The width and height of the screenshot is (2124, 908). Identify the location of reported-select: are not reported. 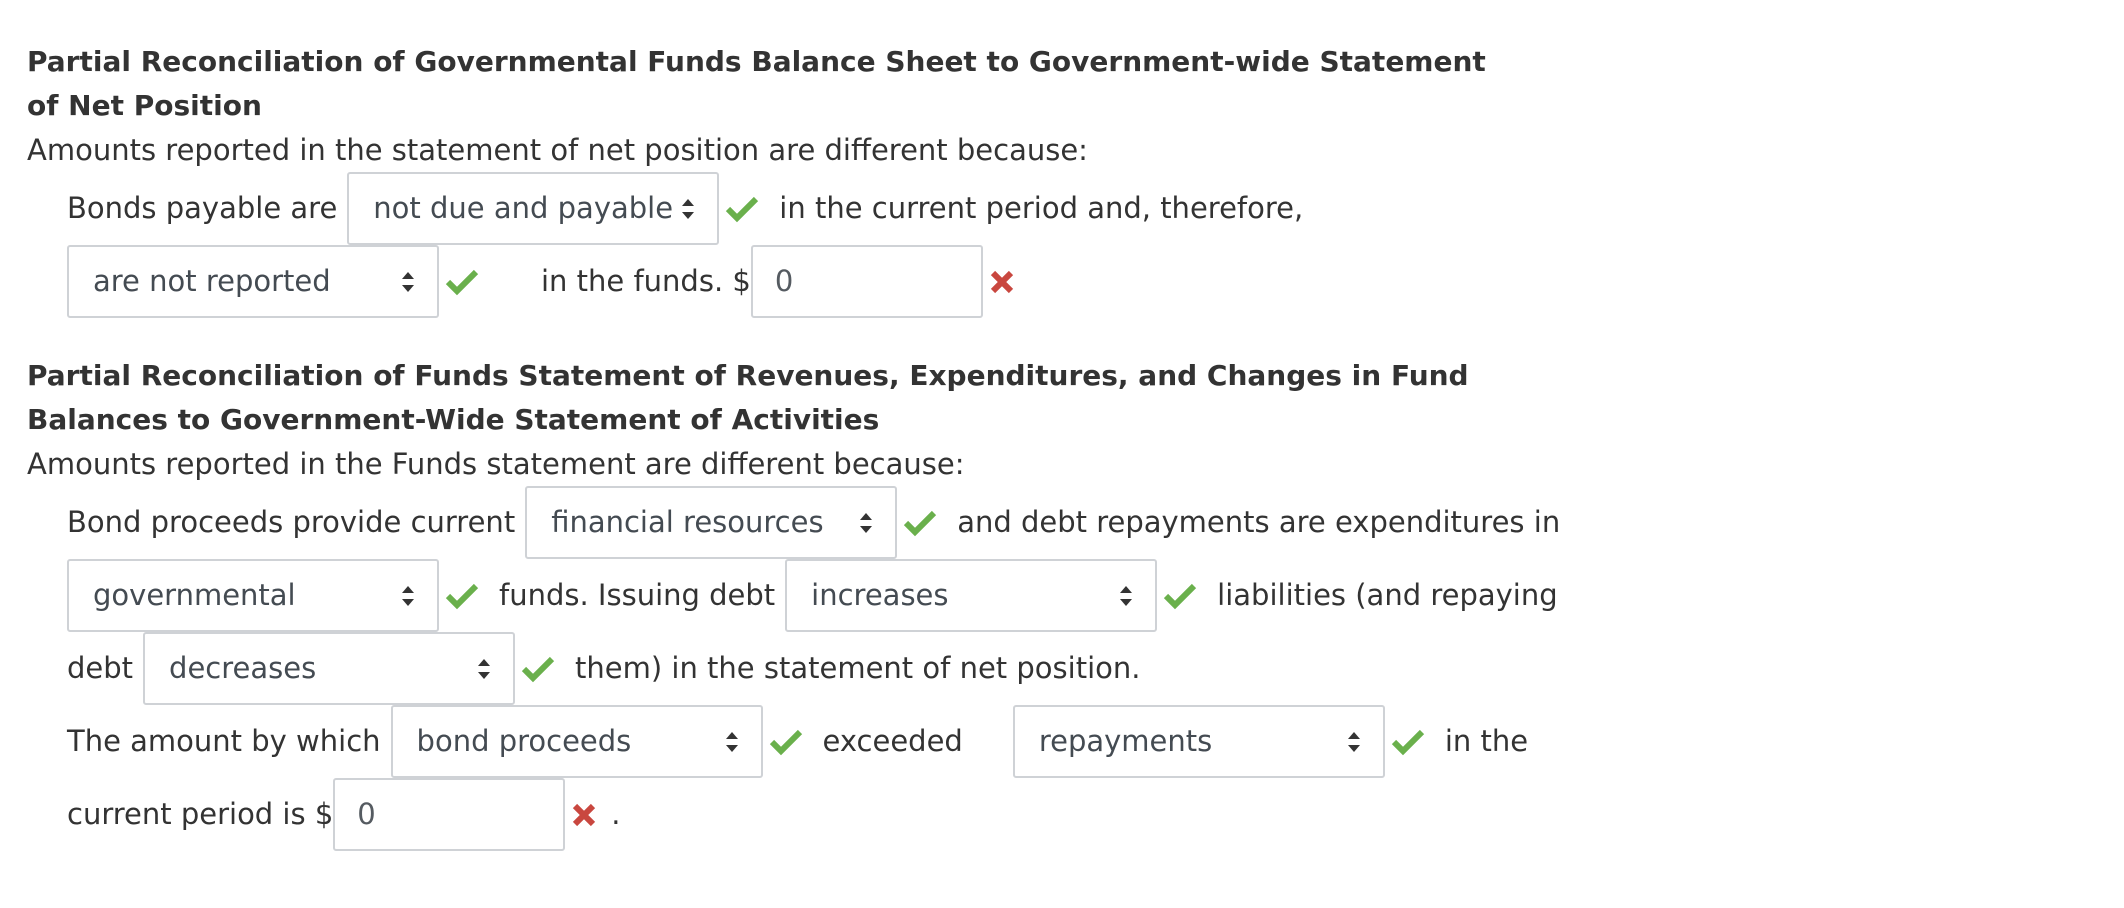
(253, 281).